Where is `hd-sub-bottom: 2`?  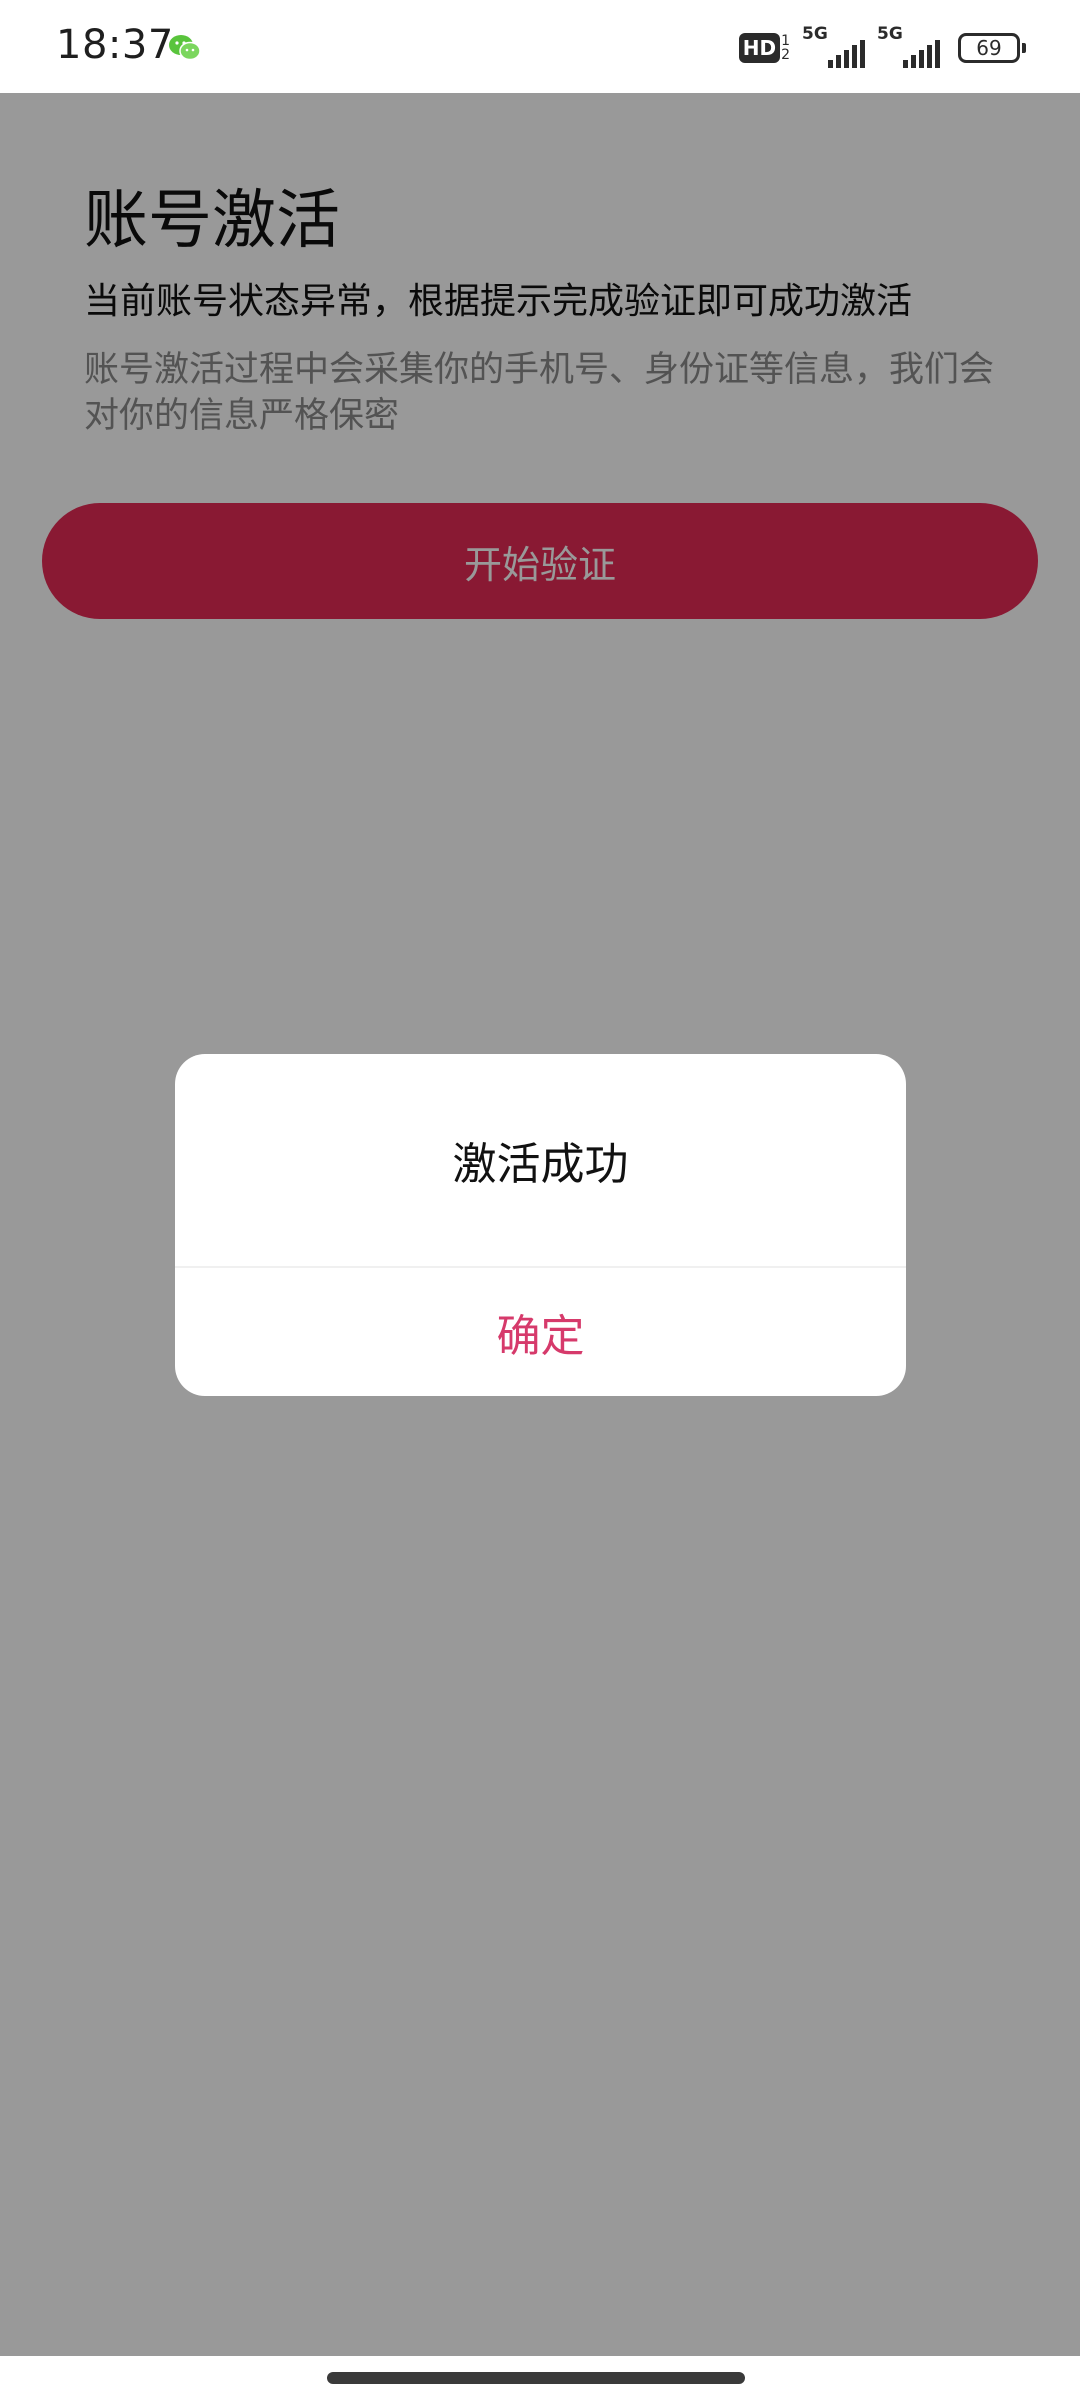
hd-sub-bottom: 2 is located at coordinates (785, 55).